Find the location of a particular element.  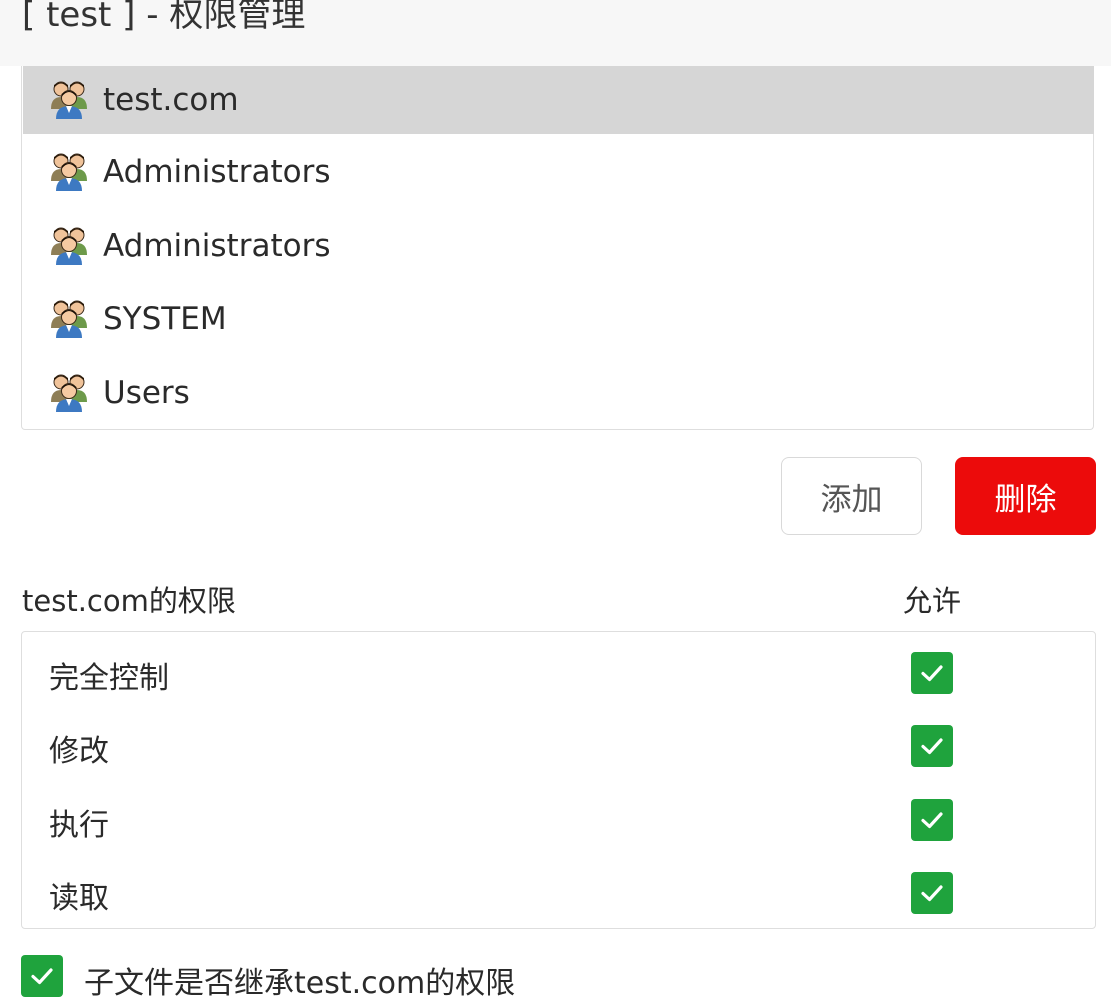

inherit-label: 子文件是否继承test.com的权限 is located at coordinates (299, 980).